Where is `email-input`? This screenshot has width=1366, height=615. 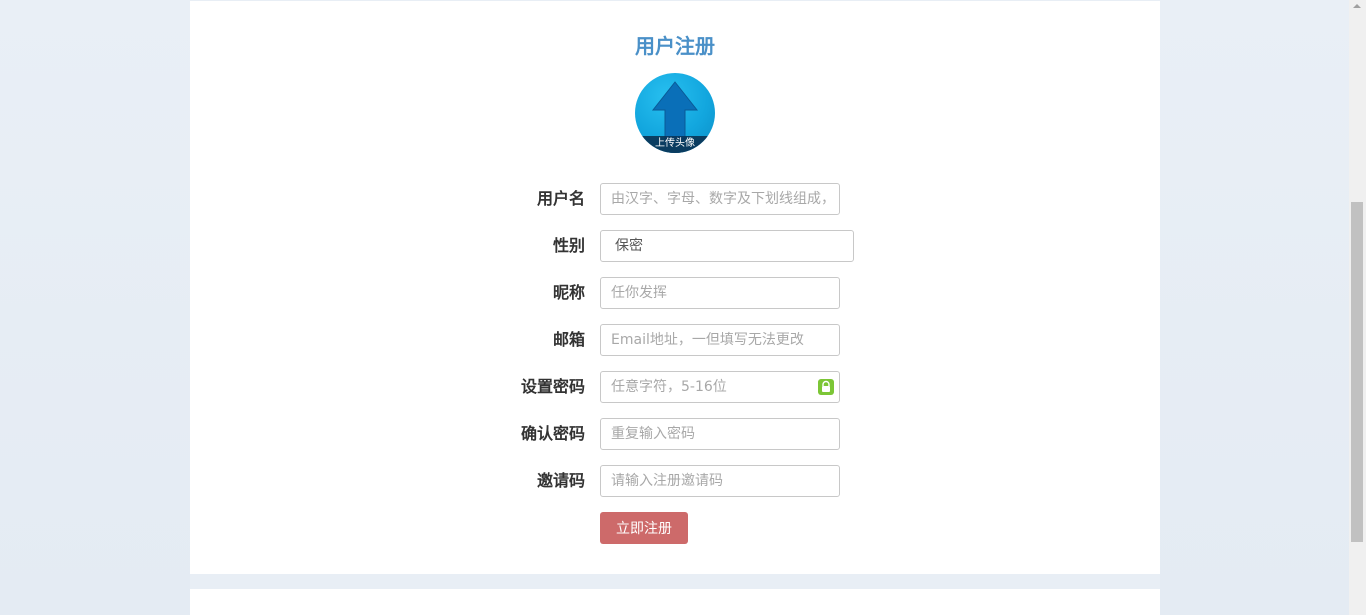 email-input is located at coordinates (720, 340).